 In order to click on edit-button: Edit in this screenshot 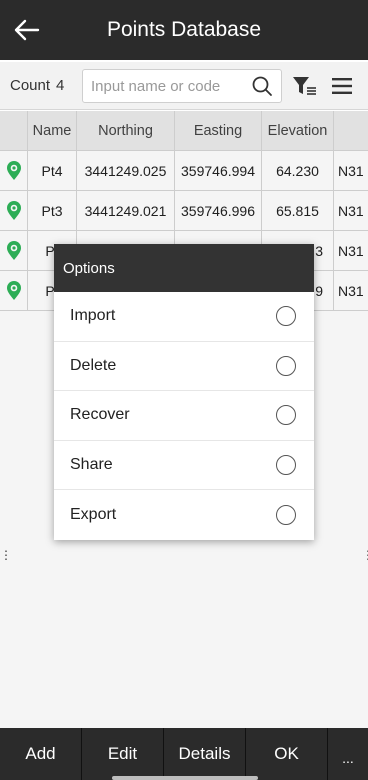, I will do `click(123, 754)`.